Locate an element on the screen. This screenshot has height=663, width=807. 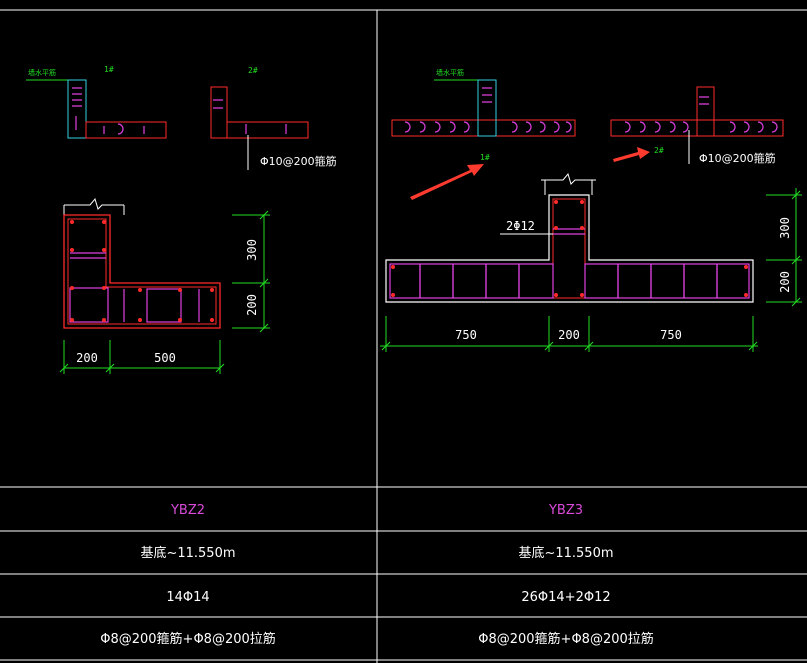
left-section-ybz2: 300 200 200 500 is located at coordinates (164, 285).